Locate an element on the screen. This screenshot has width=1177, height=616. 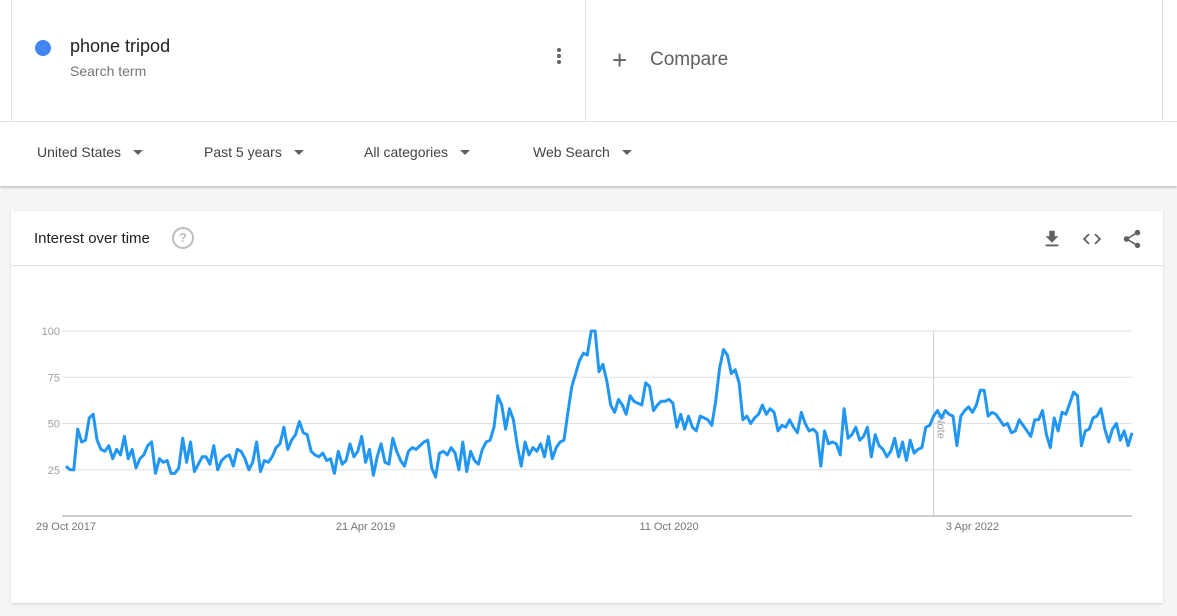
compare-card: + Compare is located at coordinates (874, 60).